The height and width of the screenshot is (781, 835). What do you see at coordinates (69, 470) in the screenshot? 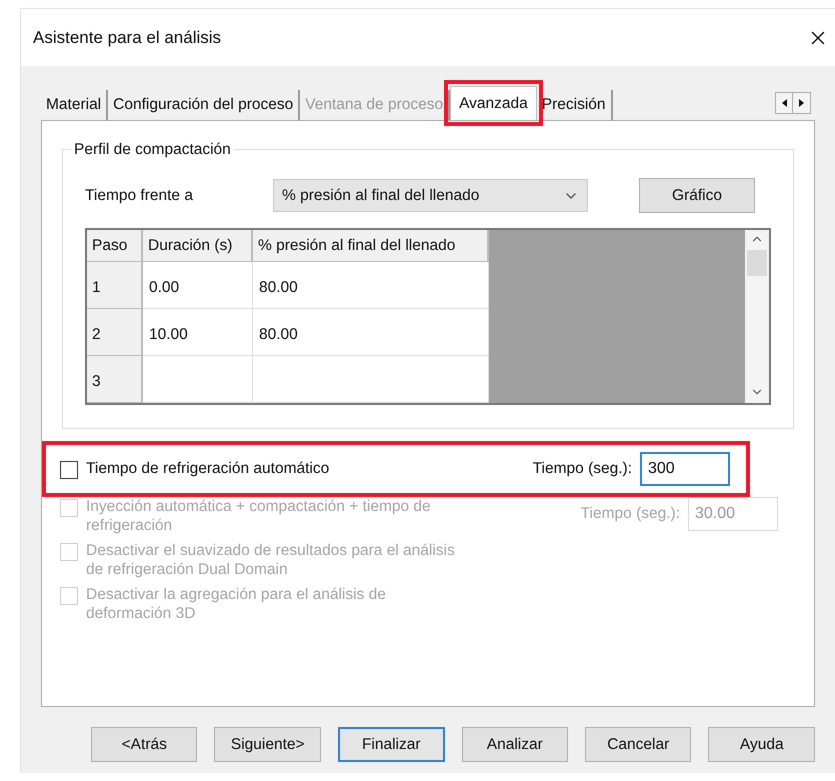
I see `checkbox` at bounding box center [69, 470].